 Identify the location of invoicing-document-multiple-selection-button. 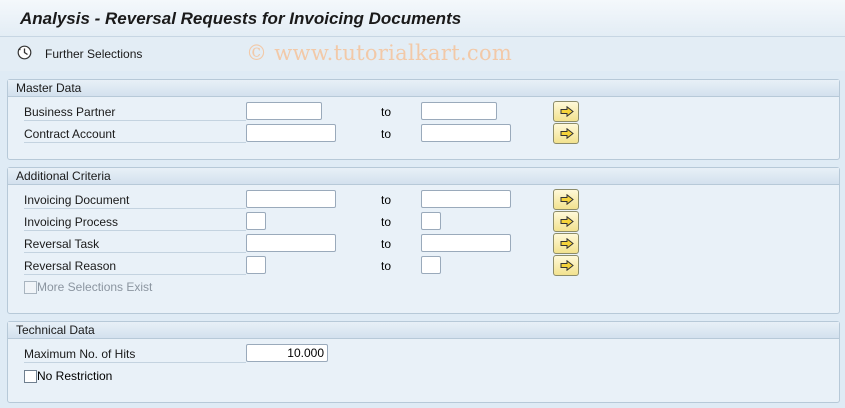
(566, 199).